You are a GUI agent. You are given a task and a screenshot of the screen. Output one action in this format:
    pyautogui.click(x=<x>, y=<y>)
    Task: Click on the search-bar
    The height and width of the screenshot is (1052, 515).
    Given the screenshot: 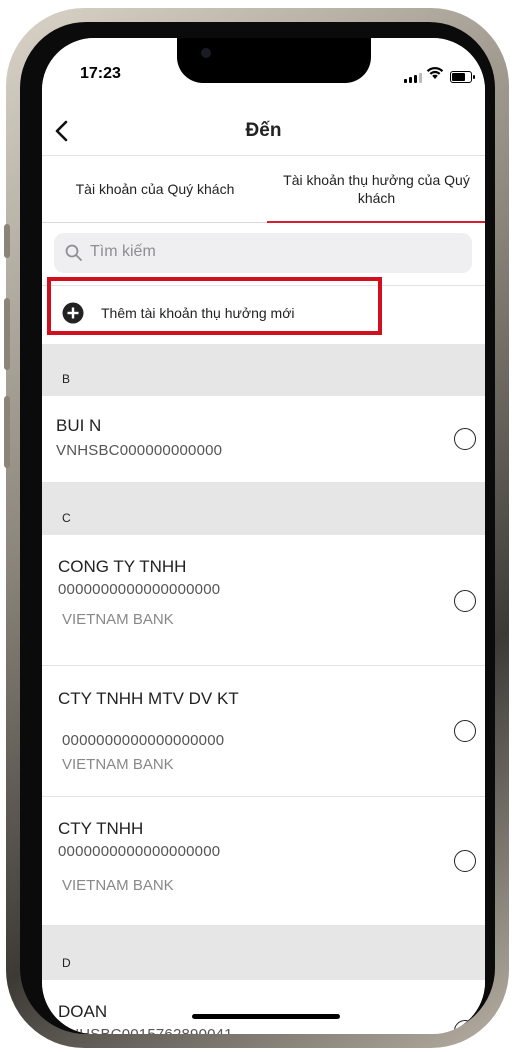 What is the action you would take?
    pyautogui.click(x=263, y=253)
    